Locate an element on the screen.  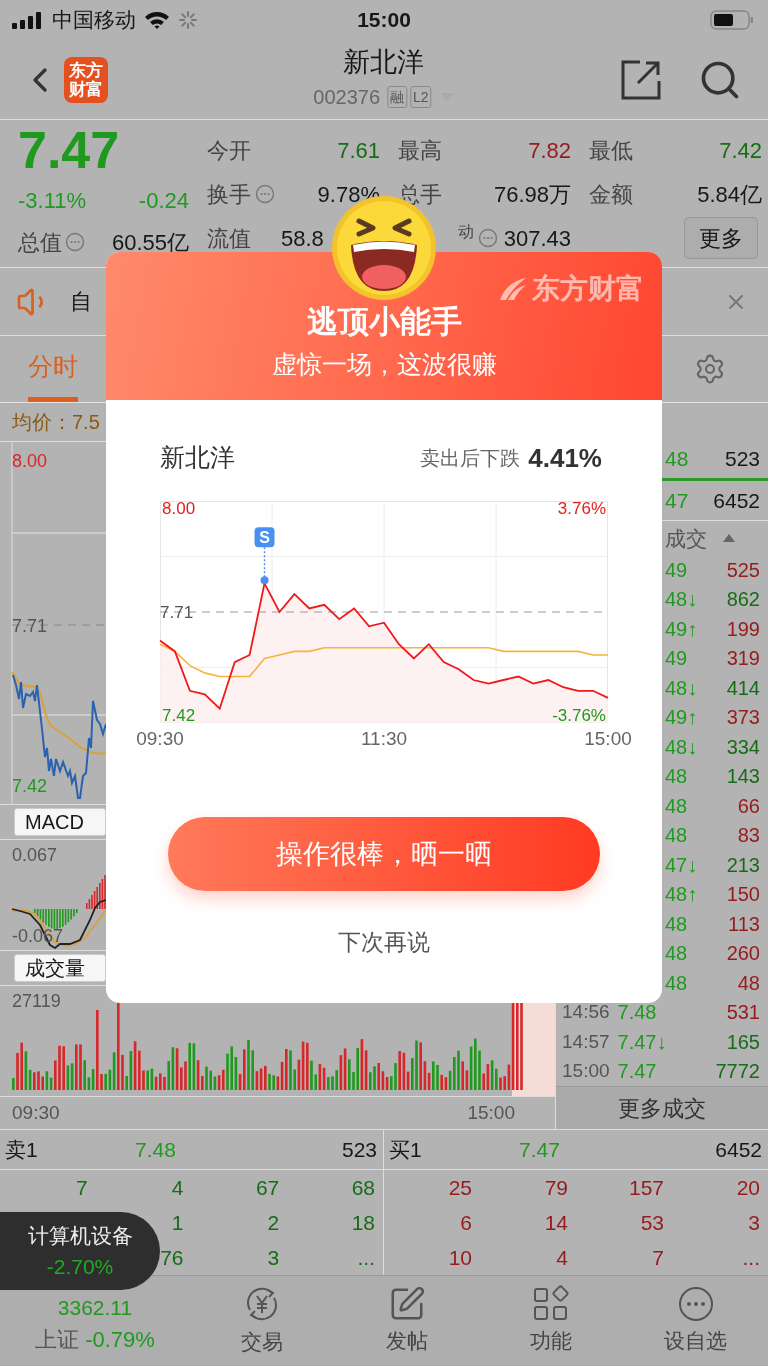
annotation: S is located at coordinates (265, 538).